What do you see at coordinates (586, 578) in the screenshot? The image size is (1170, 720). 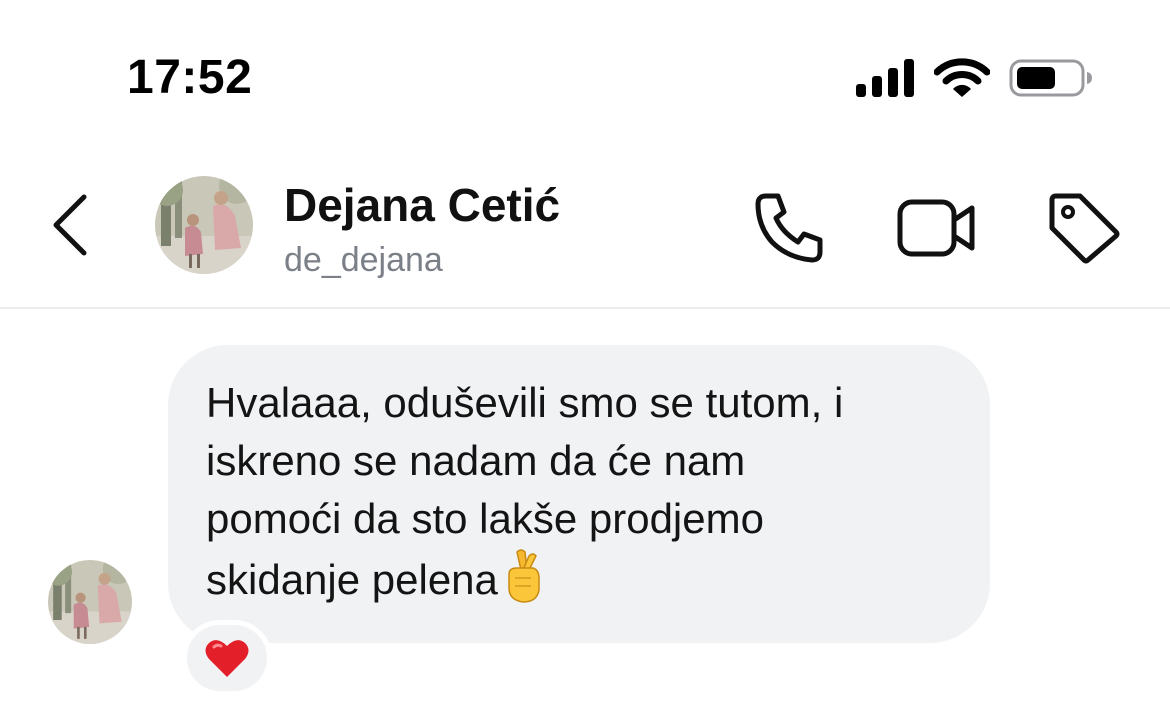 I see `message-line-last: skidanje pelena` at bounding box center [586, 578].